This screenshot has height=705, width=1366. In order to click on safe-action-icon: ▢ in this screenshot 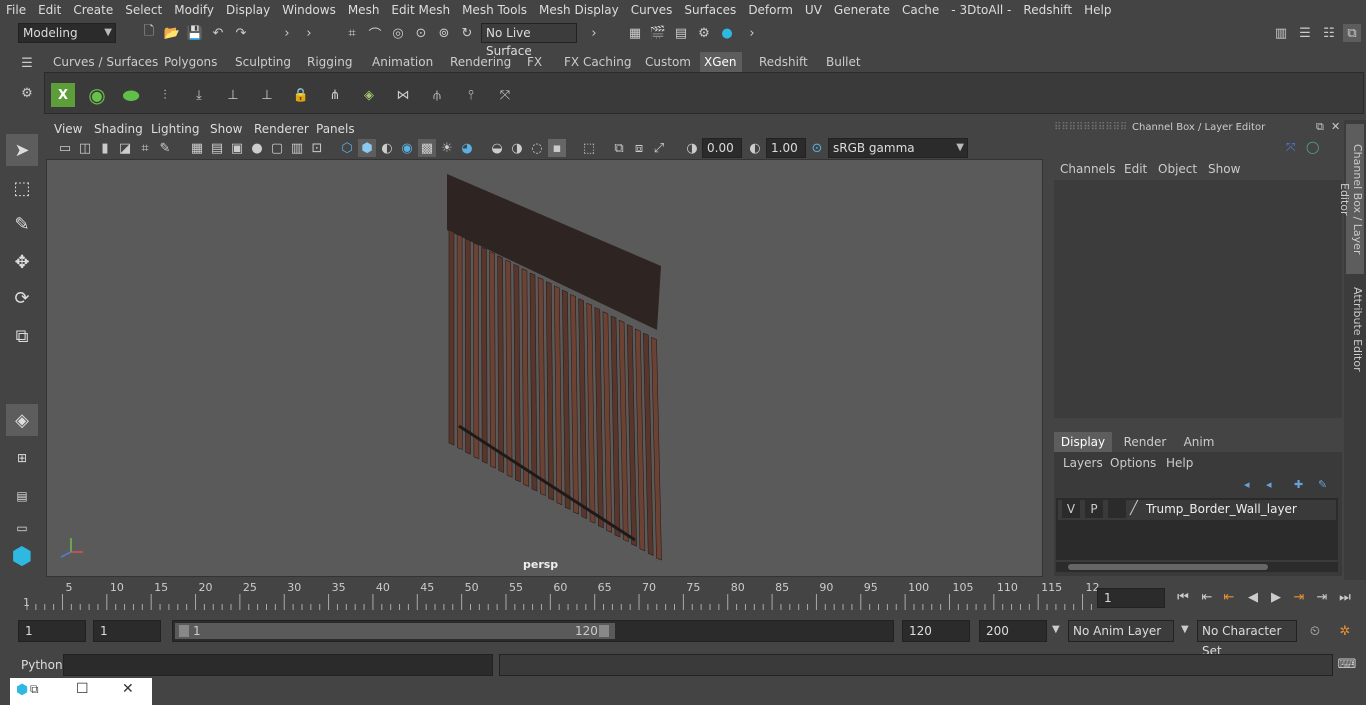, I will do `click(277, 148)`.